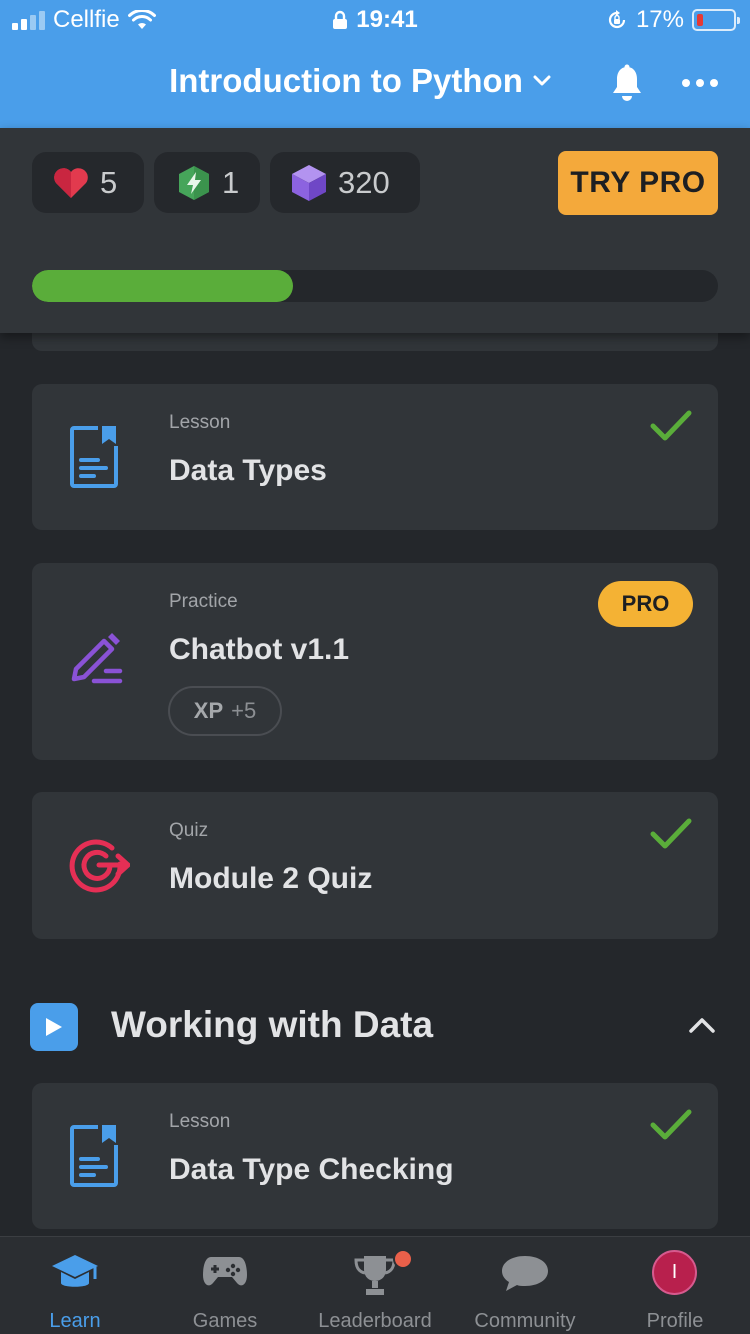 This screenshot has width=750, height=1334. Describe the element at coordinates (271, 878) in the screenshot. I see `card-title: Module 2 Quiz` at that location.